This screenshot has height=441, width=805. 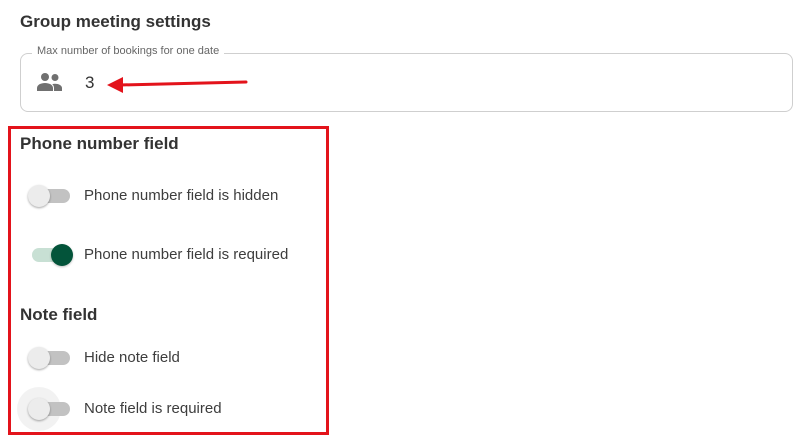 What do you see at coordinates (51, 358) in the screenshot?
I see `hide-note-toggle` at bounding box center [51, 358].